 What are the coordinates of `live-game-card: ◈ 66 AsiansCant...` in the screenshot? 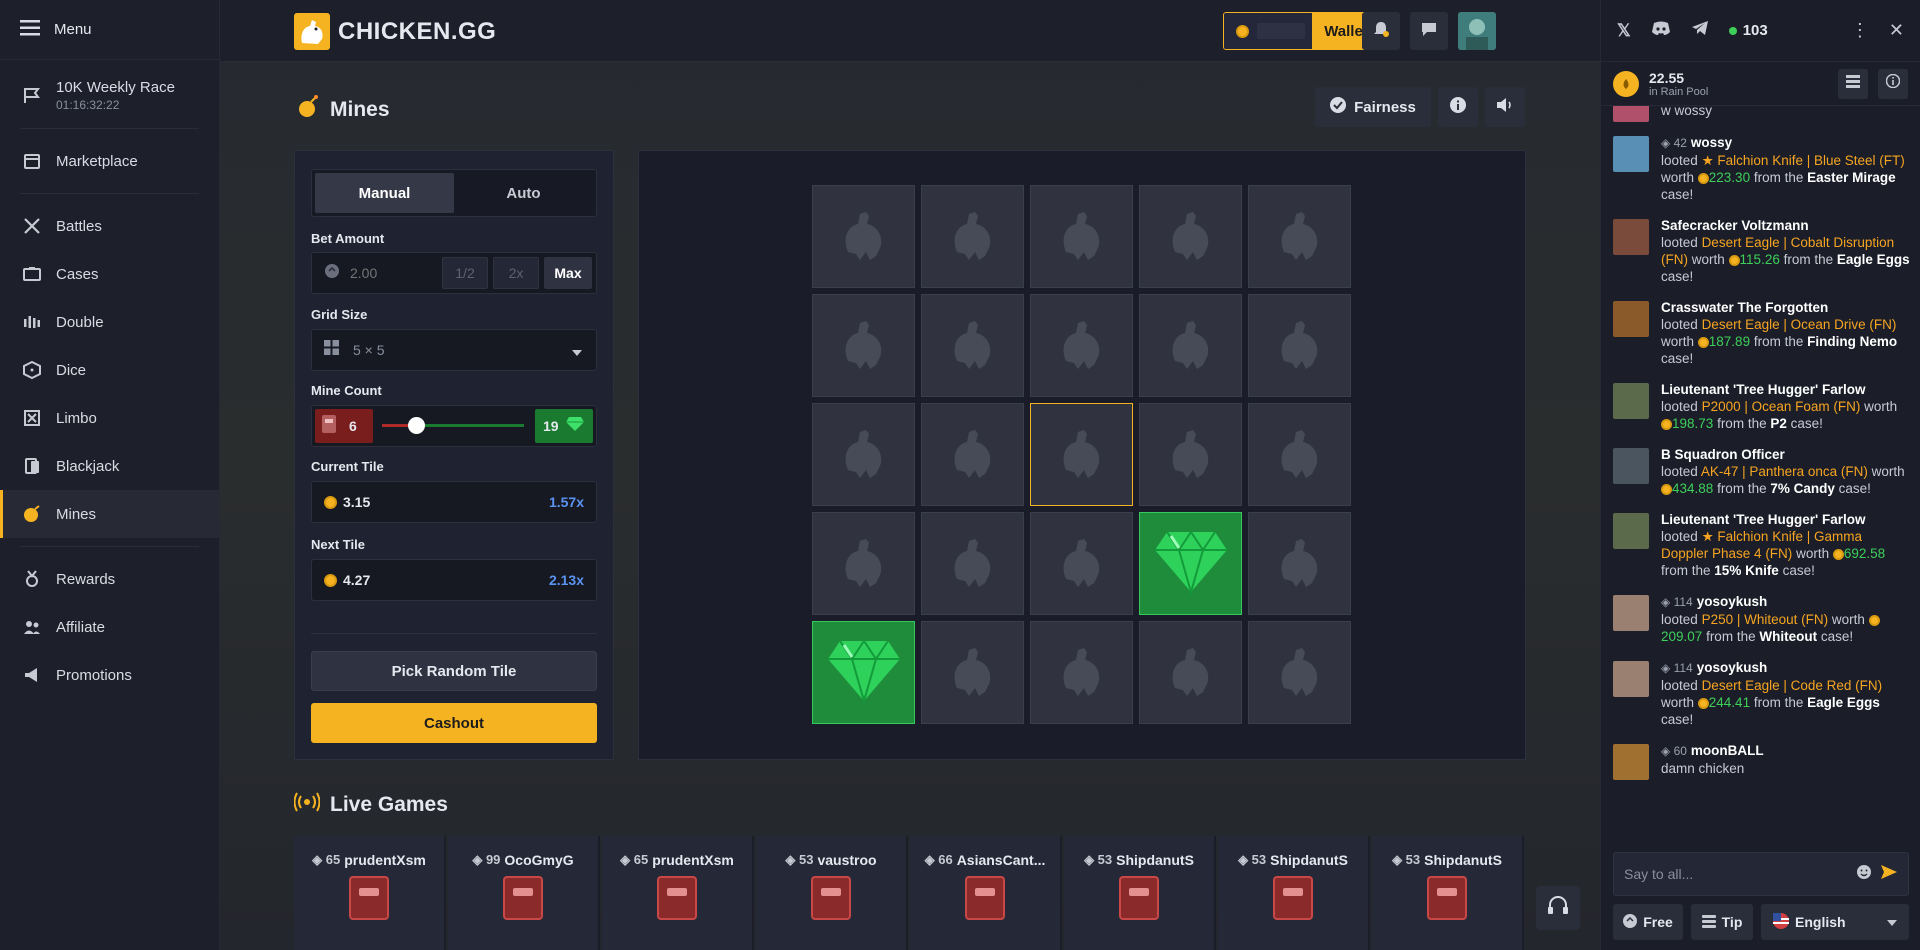 It's located at (986, 893).